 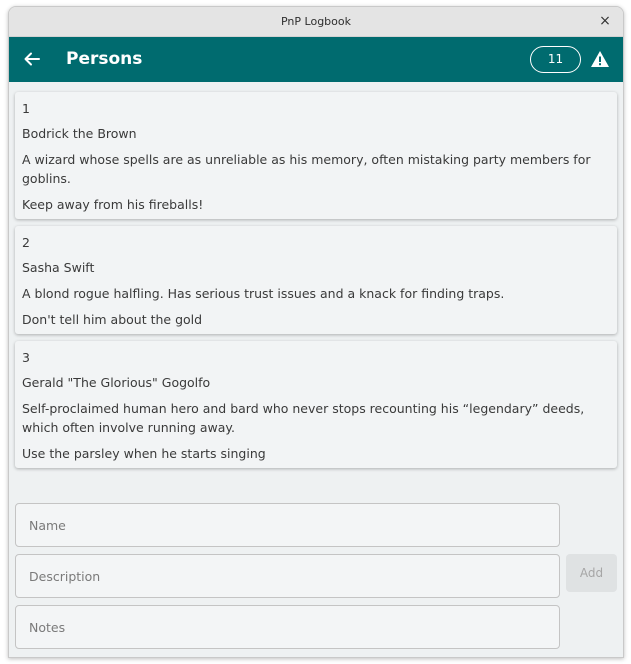 I want to click on person-notes: Use the parsley when he starts singing, so click(x=144, y=453).